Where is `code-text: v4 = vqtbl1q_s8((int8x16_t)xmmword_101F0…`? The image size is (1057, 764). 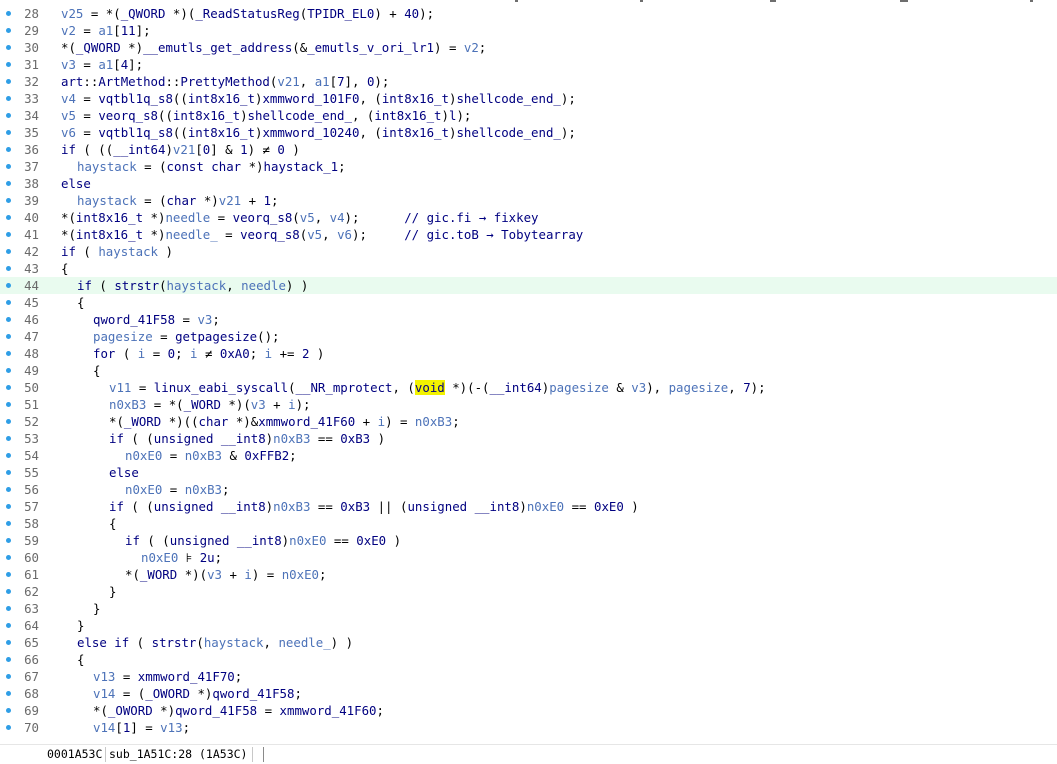
code-text: v4 = vqtbl1q_s8((int8x16_t)xmmword_101F0… is located at coordinates (318, 98).